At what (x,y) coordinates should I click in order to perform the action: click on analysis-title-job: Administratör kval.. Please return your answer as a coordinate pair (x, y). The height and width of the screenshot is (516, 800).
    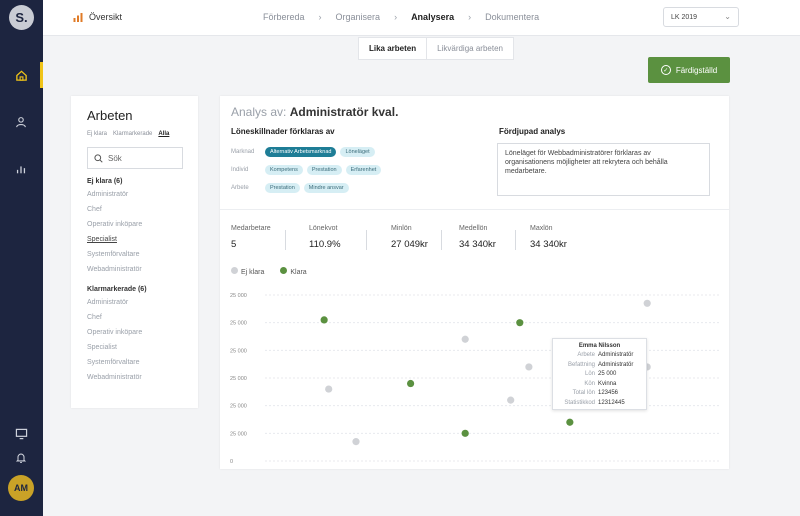
    Looking at the image, I should click on (344, 112).